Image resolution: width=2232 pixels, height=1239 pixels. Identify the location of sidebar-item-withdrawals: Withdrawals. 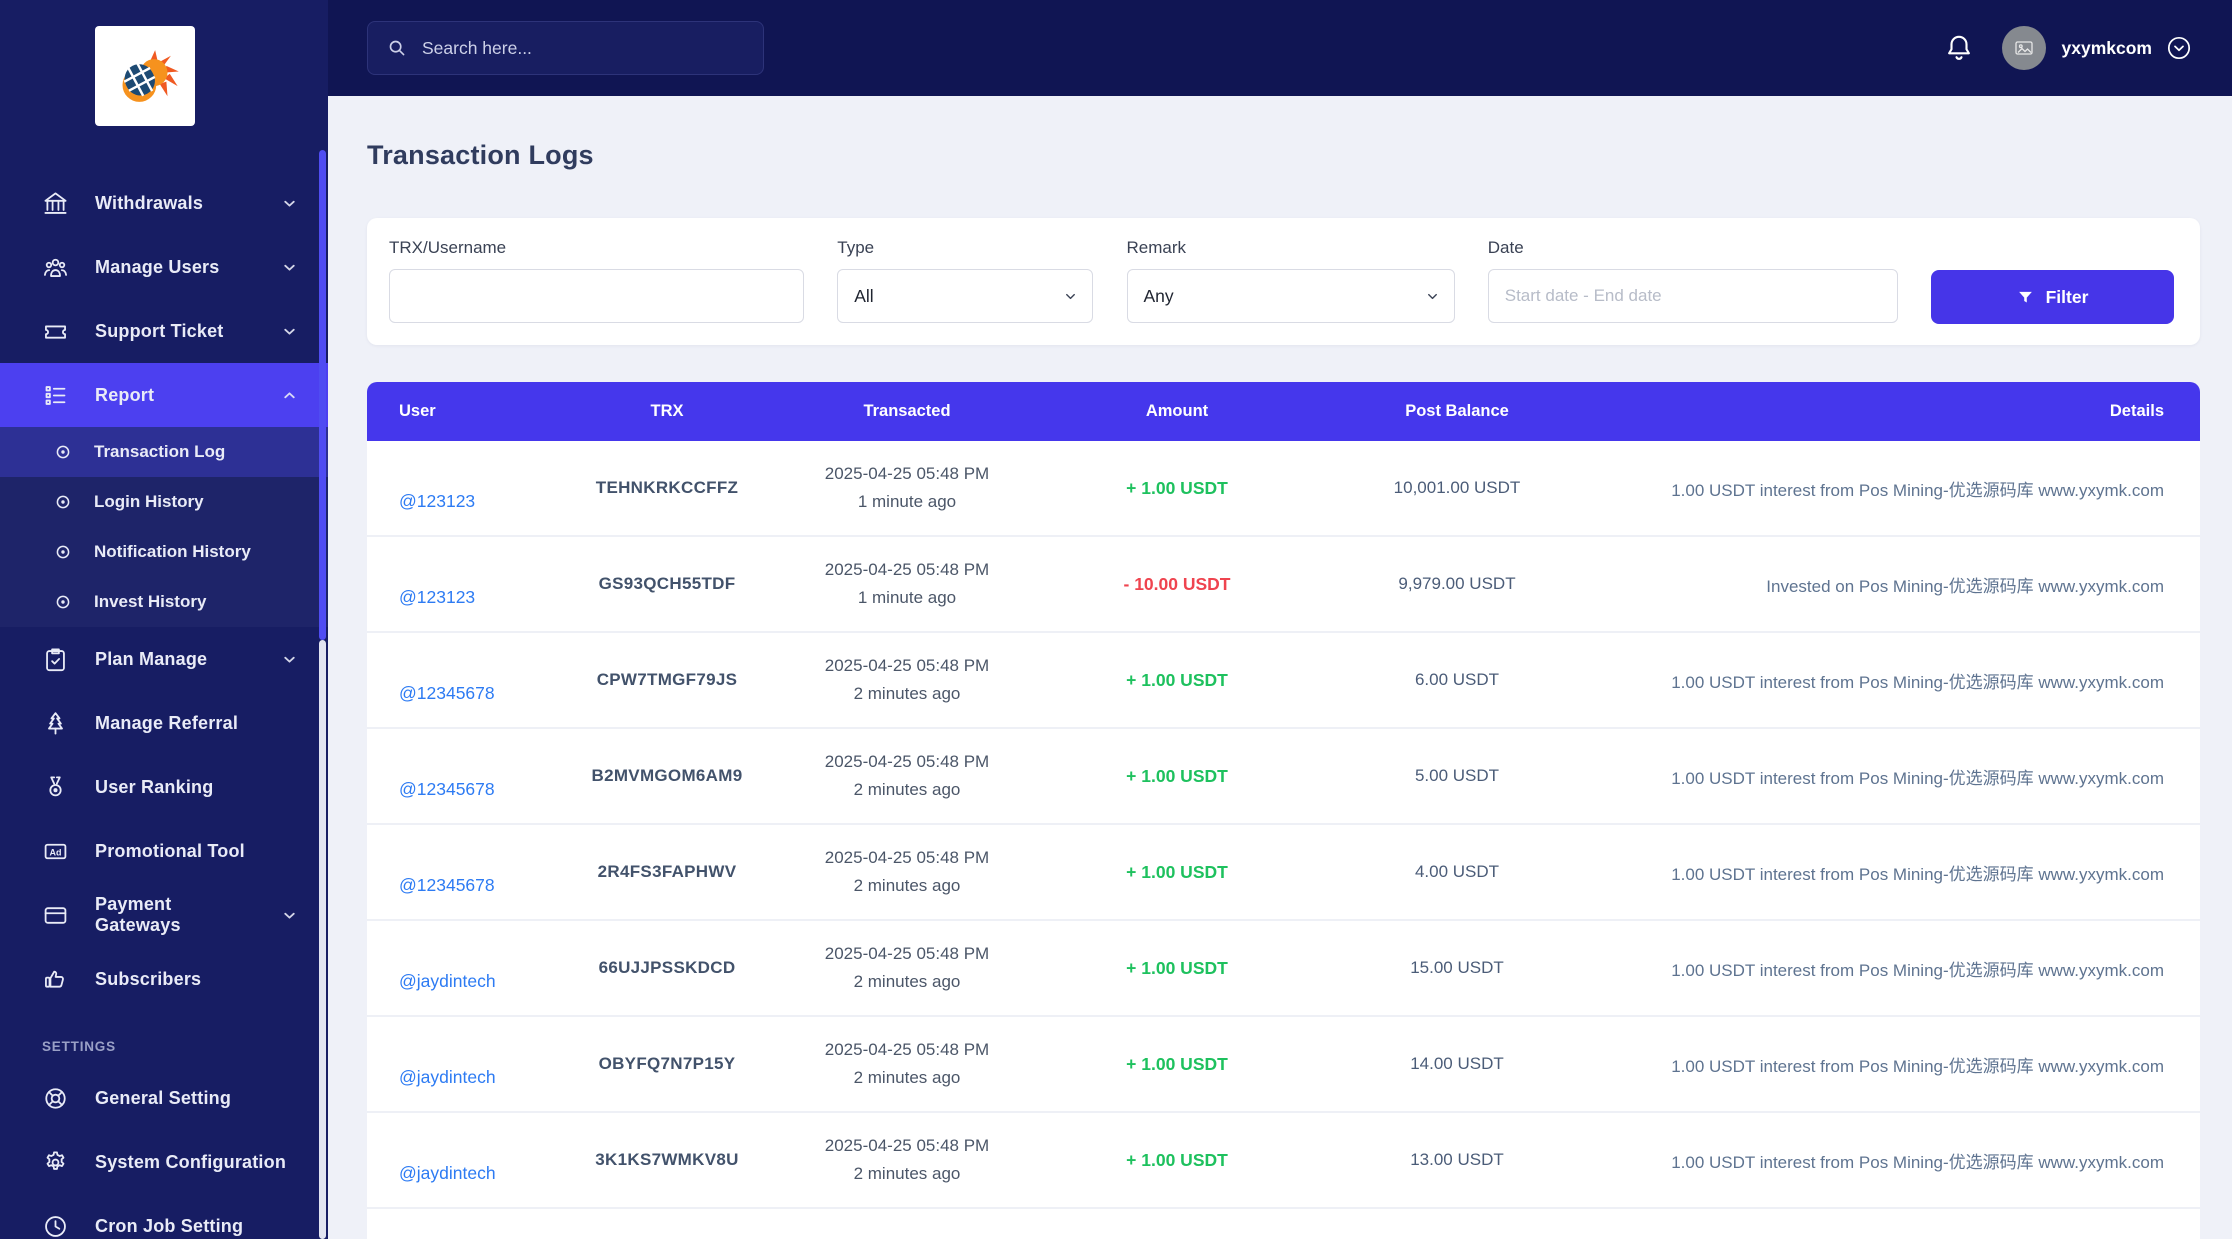
(164, 203).